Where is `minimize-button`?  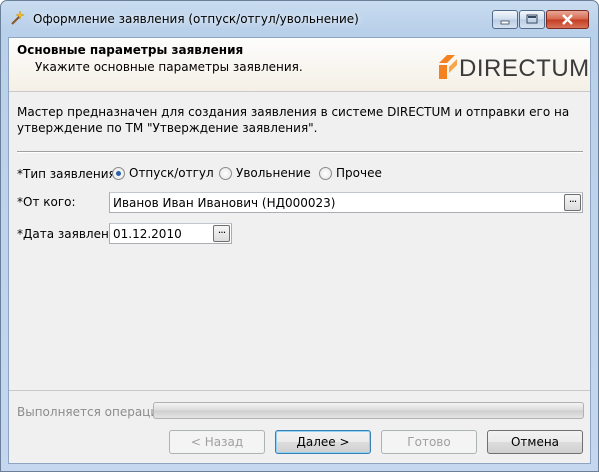 minimize-button is located at coordinates (505, 19).